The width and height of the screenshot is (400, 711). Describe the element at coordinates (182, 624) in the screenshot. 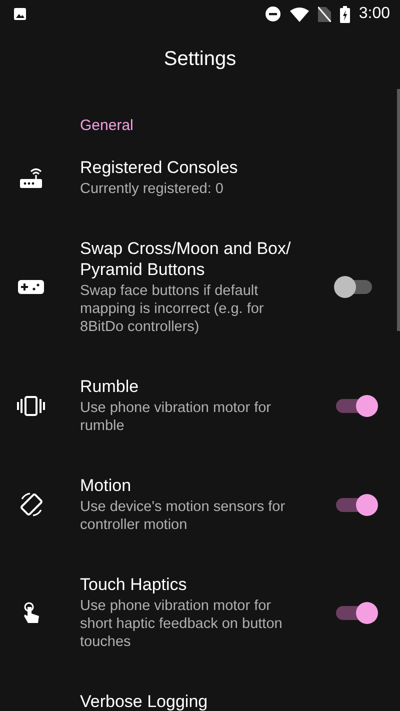

I see `setting-description: Use phone vibration motor for short haptic feedback on button touches` at that location.